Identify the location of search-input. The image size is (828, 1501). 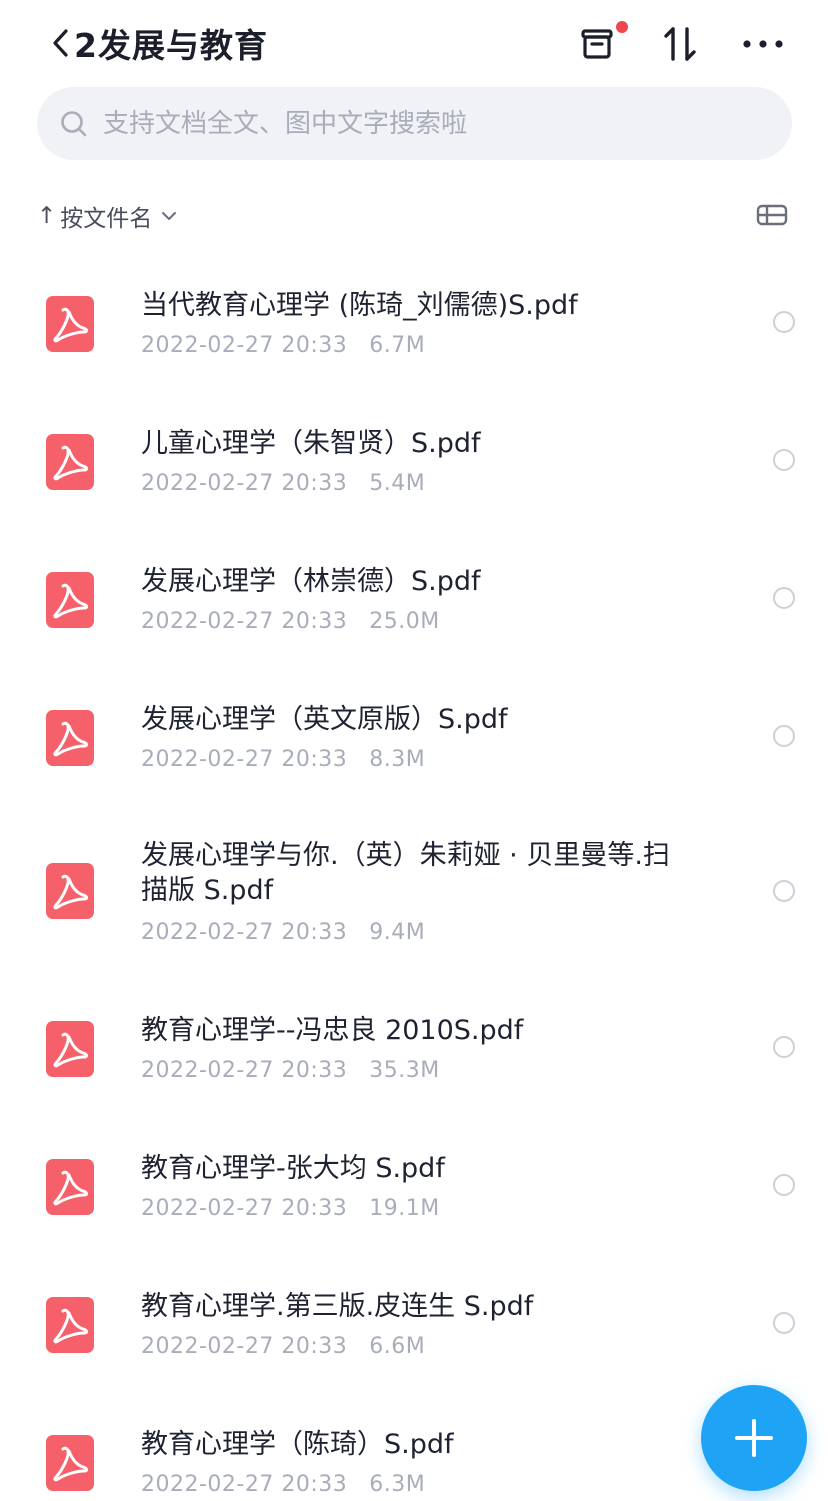
(423, 123).